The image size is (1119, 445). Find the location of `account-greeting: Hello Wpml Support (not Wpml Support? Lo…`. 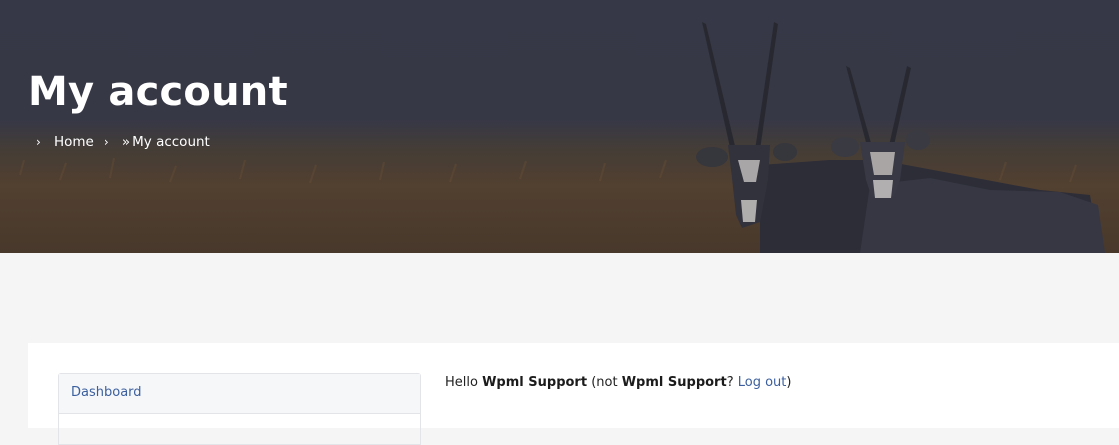

account-greeting: Hello Wpml Support (not Wpml Support? Lo… is located at coordinates (618, 383).